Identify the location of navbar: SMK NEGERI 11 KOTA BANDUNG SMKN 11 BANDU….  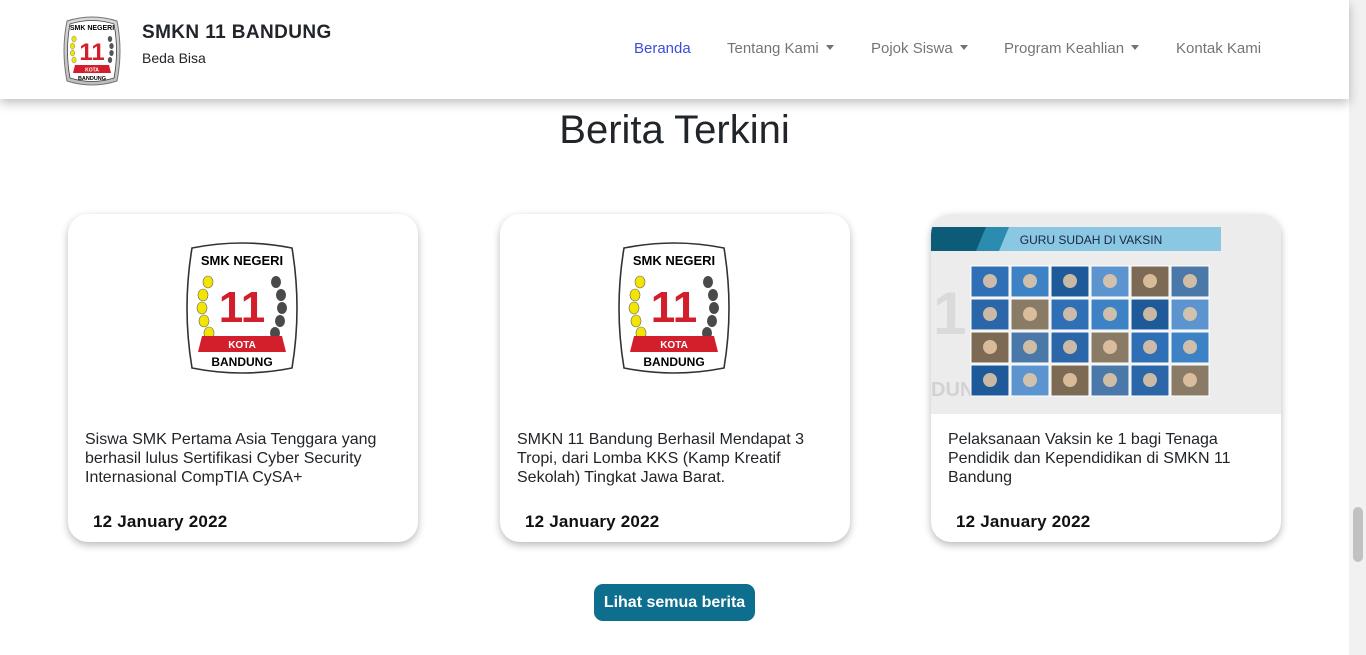
(674, 49).